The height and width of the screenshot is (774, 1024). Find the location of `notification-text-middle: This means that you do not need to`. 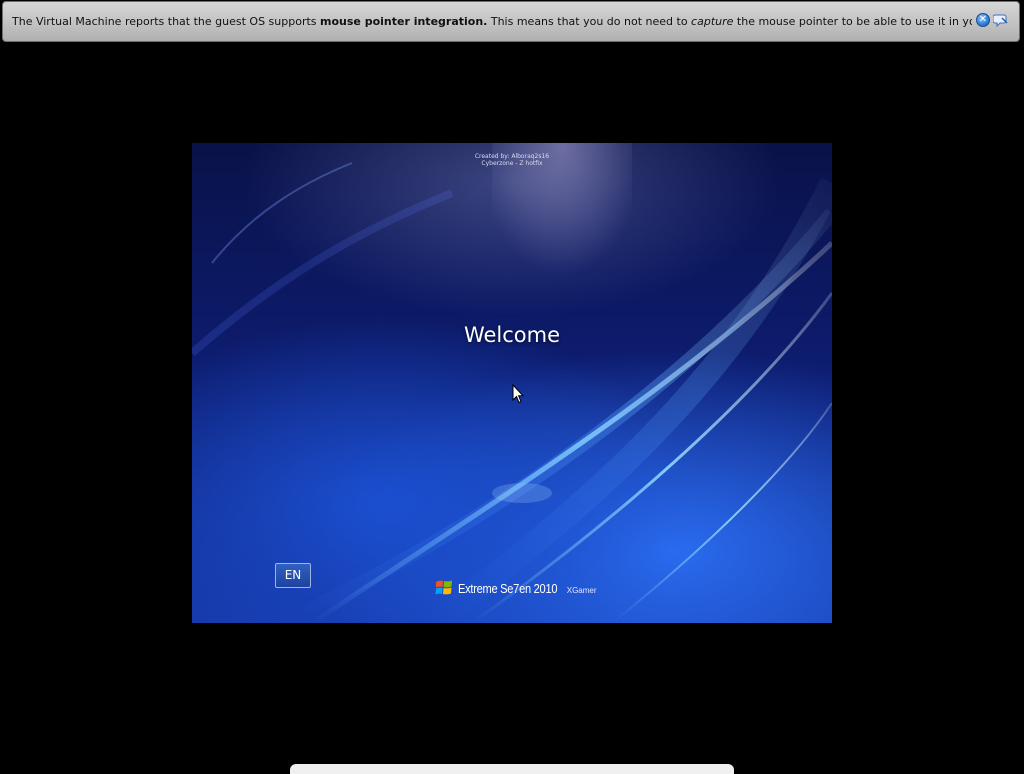

notification-text-middle: This means that you do not need to is located at coordinates (589, 21).